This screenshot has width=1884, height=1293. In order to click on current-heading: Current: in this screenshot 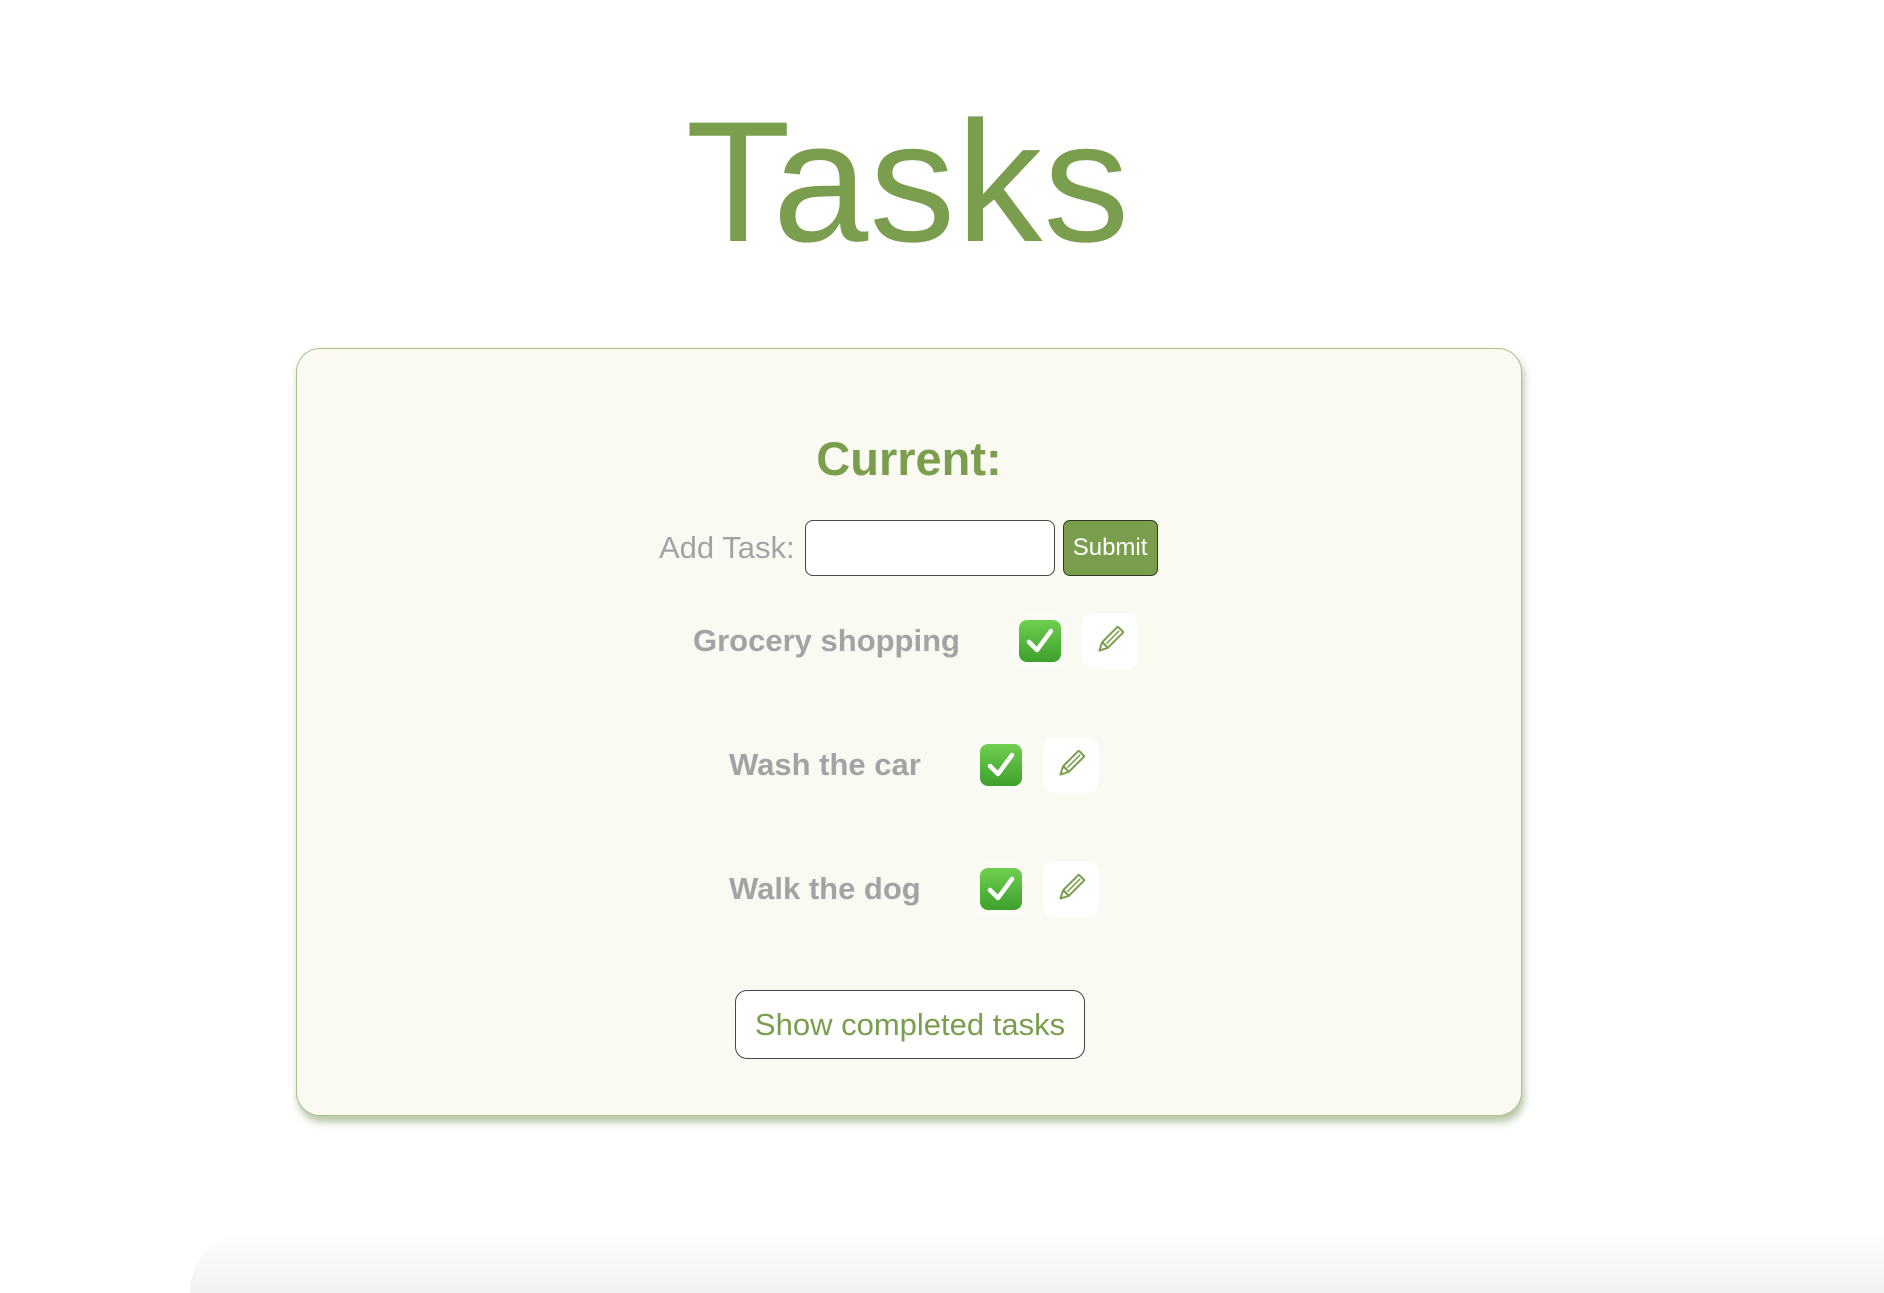, I will do `click(909, 458)`.